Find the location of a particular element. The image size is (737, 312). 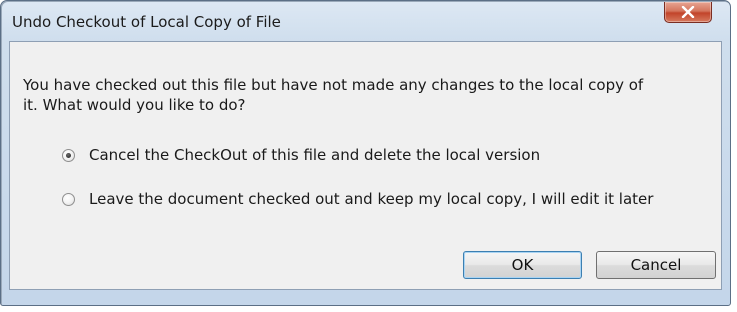

close-button is located at coordinates (688, 12).